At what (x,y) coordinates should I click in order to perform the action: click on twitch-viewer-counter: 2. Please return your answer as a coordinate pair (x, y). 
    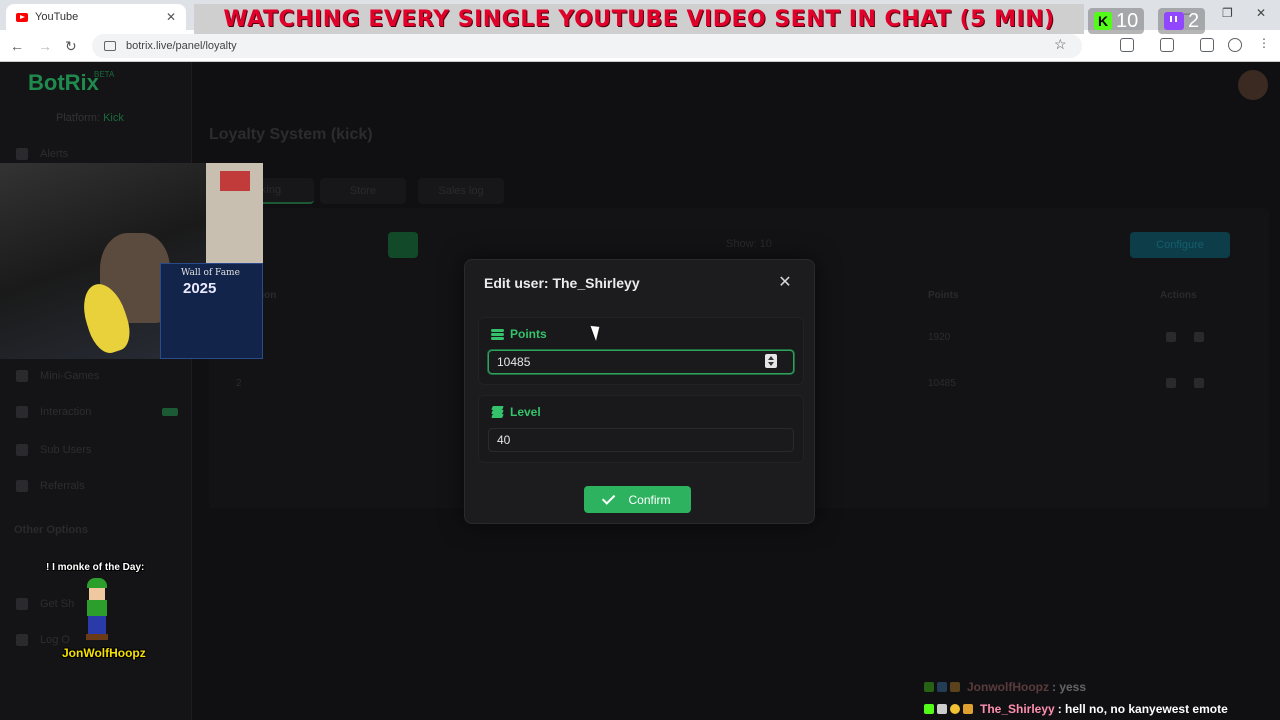
    Looking at the image, I should click on (1182, 21).